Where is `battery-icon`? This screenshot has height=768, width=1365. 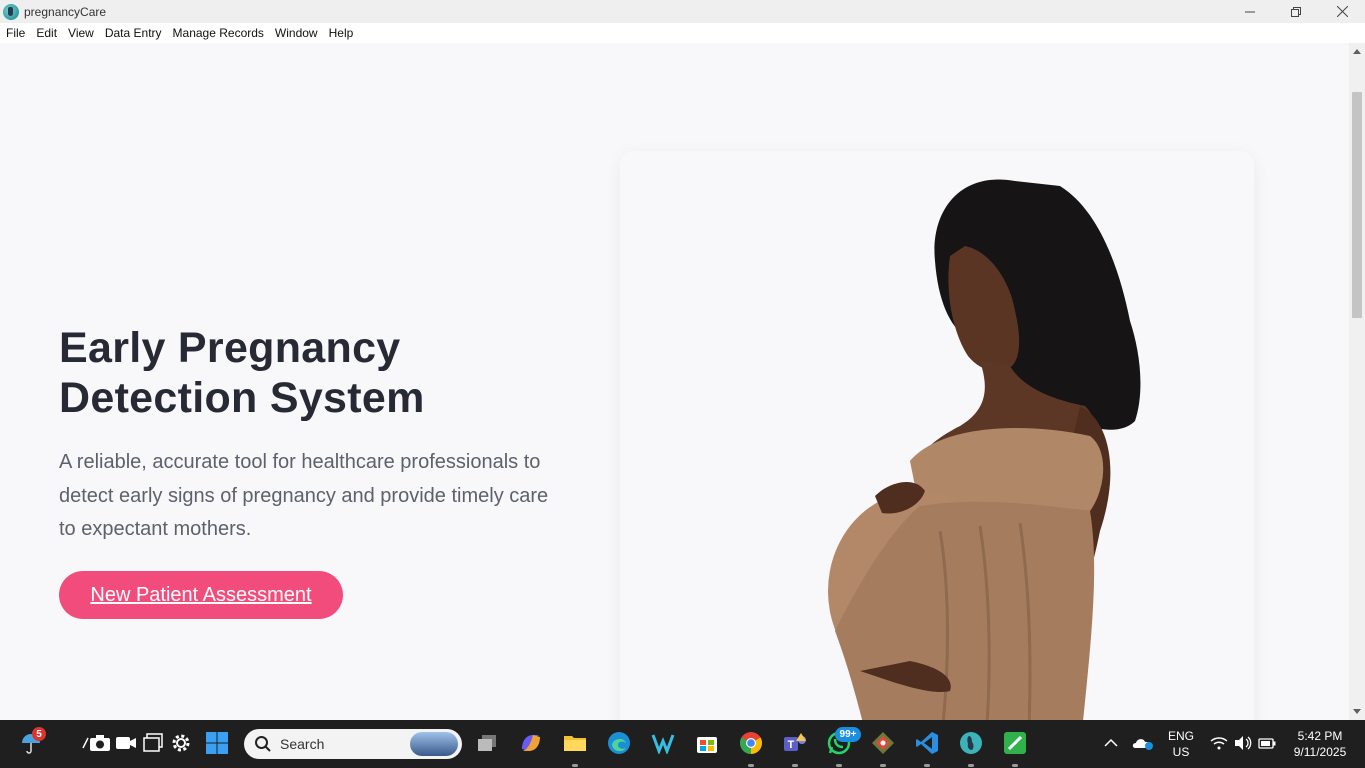 battery-icon is located at coordinates (1267, 743).